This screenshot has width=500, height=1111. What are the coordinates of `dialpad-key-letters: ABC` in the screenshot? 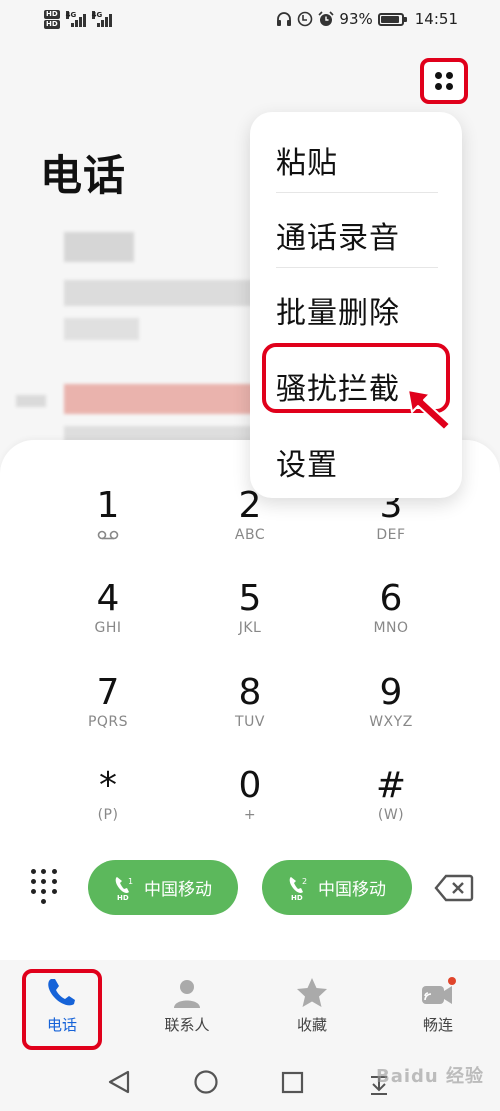 It's located at (250, 535).